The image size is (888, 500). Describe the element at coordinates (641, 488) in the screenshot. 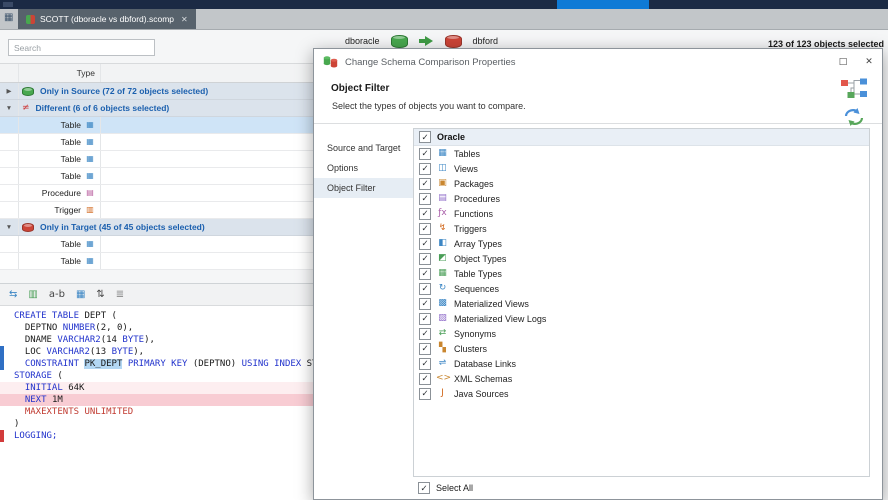

I see `select-all-row: ✓ Select All` at that location.